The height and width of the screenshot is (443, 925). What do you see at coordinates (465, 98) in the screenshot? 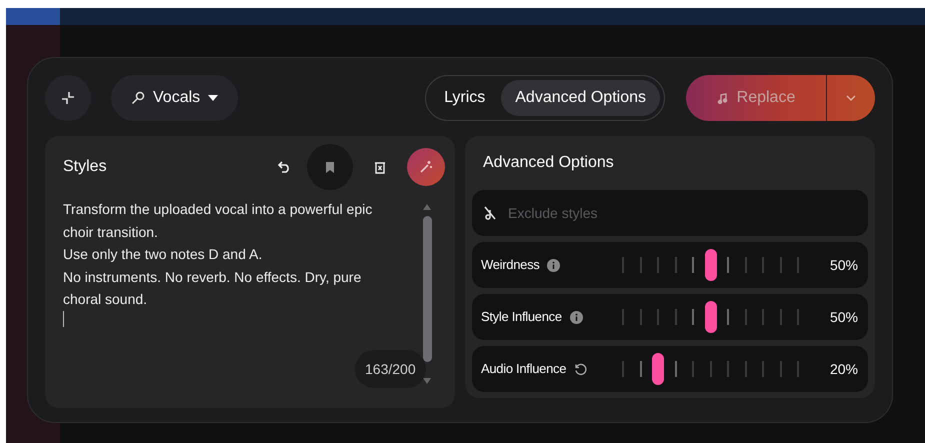
I see `tab: Lyrics` at bounding box center [465, 98].